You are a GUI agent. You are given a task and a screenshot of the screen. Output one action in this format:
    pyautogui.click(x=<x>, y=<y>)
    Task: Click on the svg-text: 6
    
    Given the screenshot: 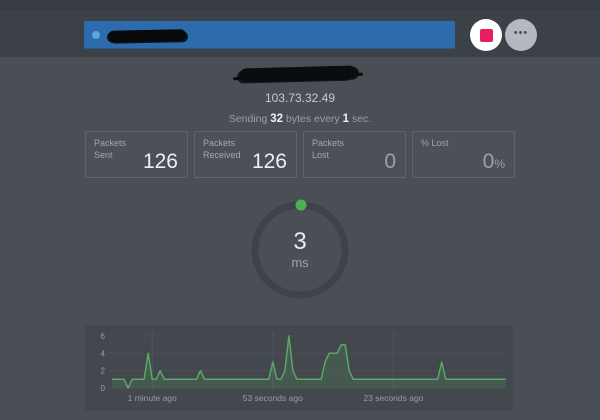 What is the action you would take?
    pyautogui.click(x=103, y=336)
    